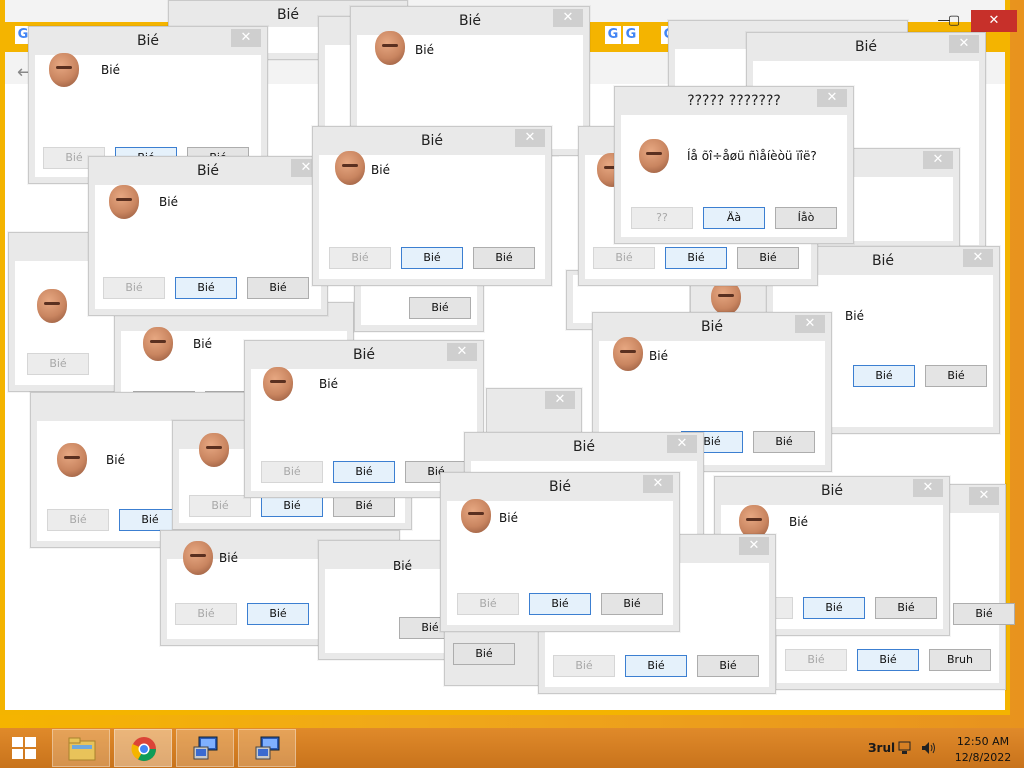  Describe the element at coordinates (388, 611) in the screenshot. I see `dialog-client` at that location.